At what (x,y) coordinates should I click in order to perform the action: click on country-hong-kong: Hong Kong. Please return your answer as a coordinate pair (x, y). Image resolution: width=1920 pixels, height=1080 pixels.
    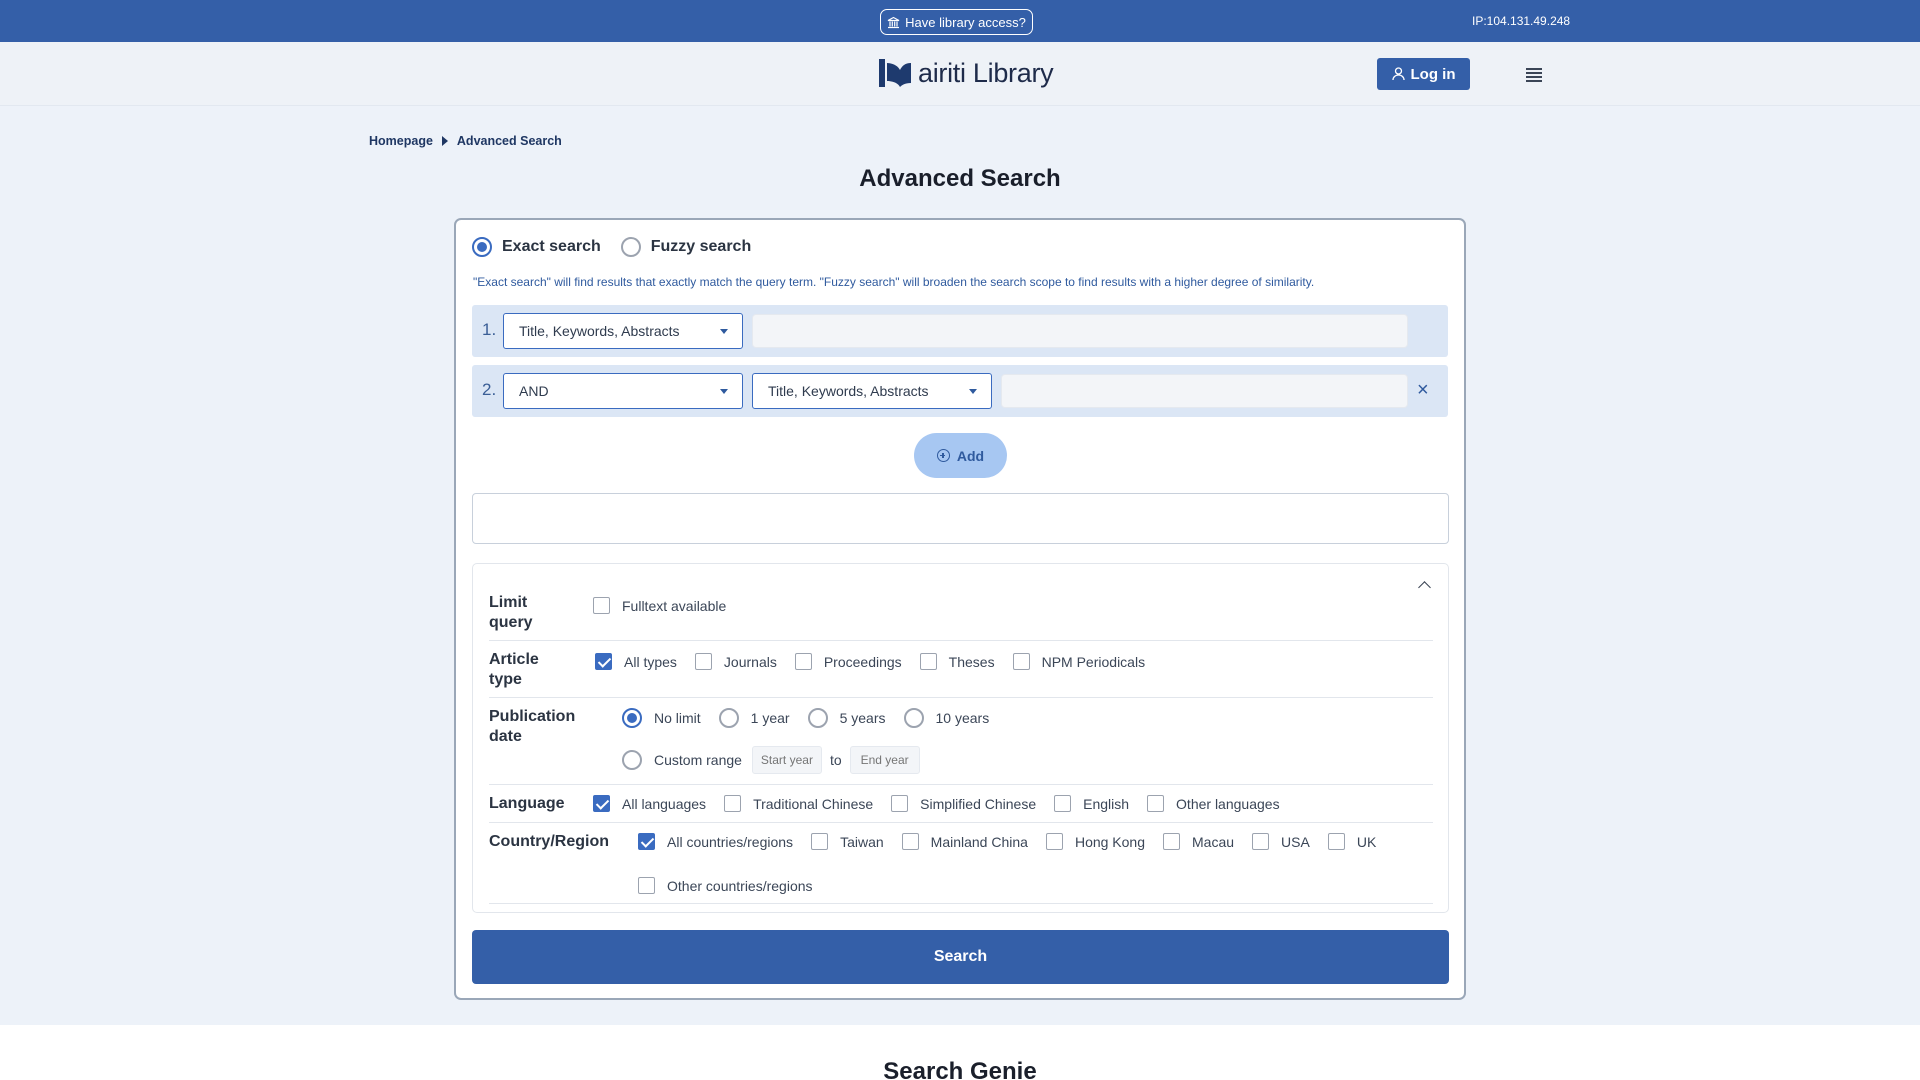
    Looking at the image, I should click on (1095, 841).